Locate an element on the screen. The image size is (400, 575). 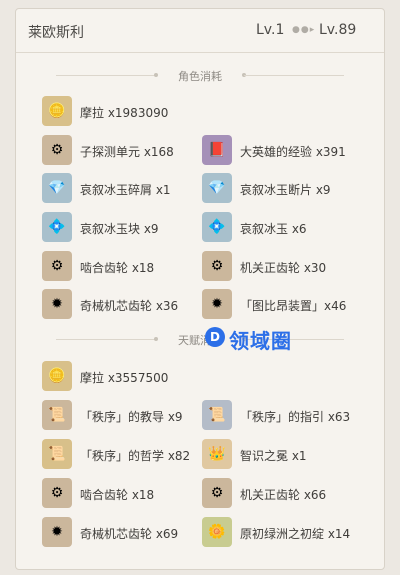
material-label: 「秩序」的指引 x63 is located at coordinates (295, 417).